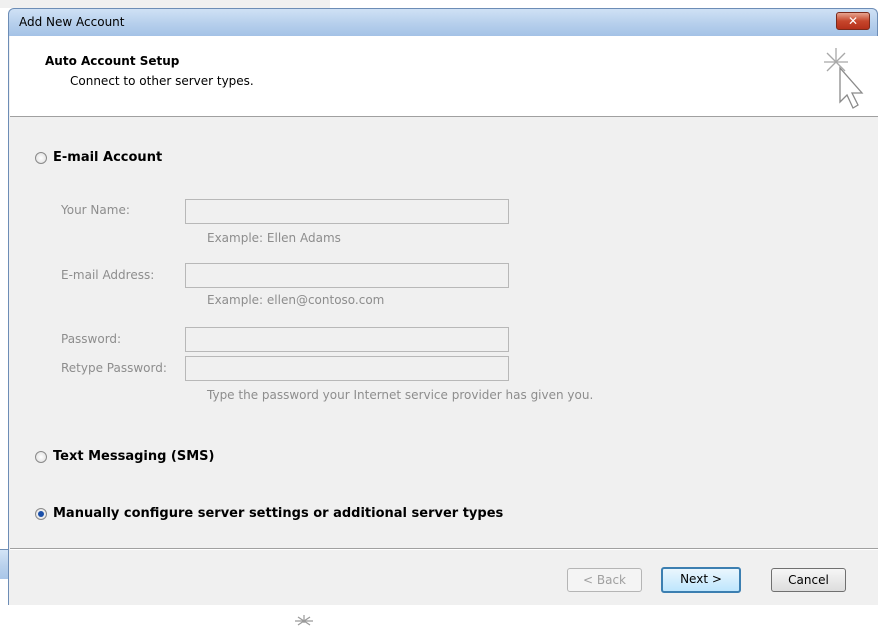 Image resolution: width=878 pixels, height=637 pixels. Describe the element at coordinates (444, 549) in the screenshot. I see `footer-divider` at that location.